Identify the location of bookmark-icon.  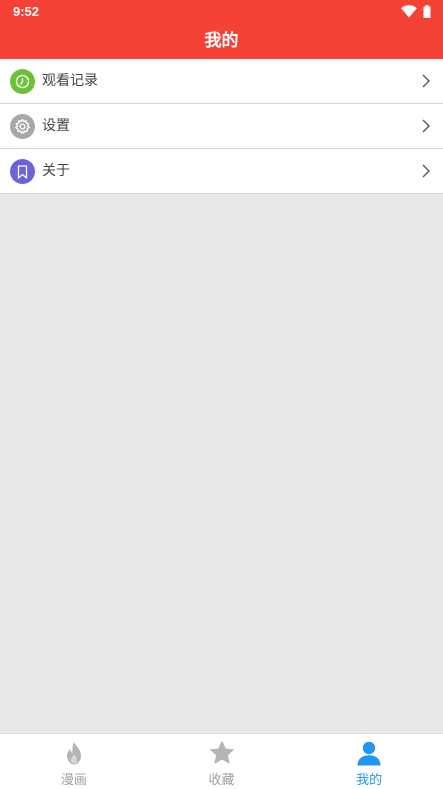
(22, 171).